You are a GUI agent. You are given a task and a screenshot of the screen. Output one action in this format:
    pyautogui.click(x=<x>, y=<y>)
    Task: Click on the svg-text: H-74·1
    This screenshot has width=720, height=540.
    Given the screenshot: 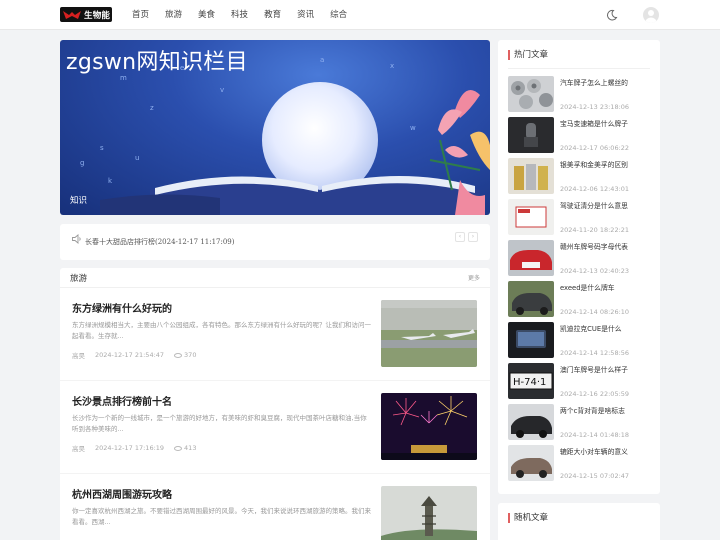 What is the action you would take?
    pyautogui.click(x=529, y=382)
    